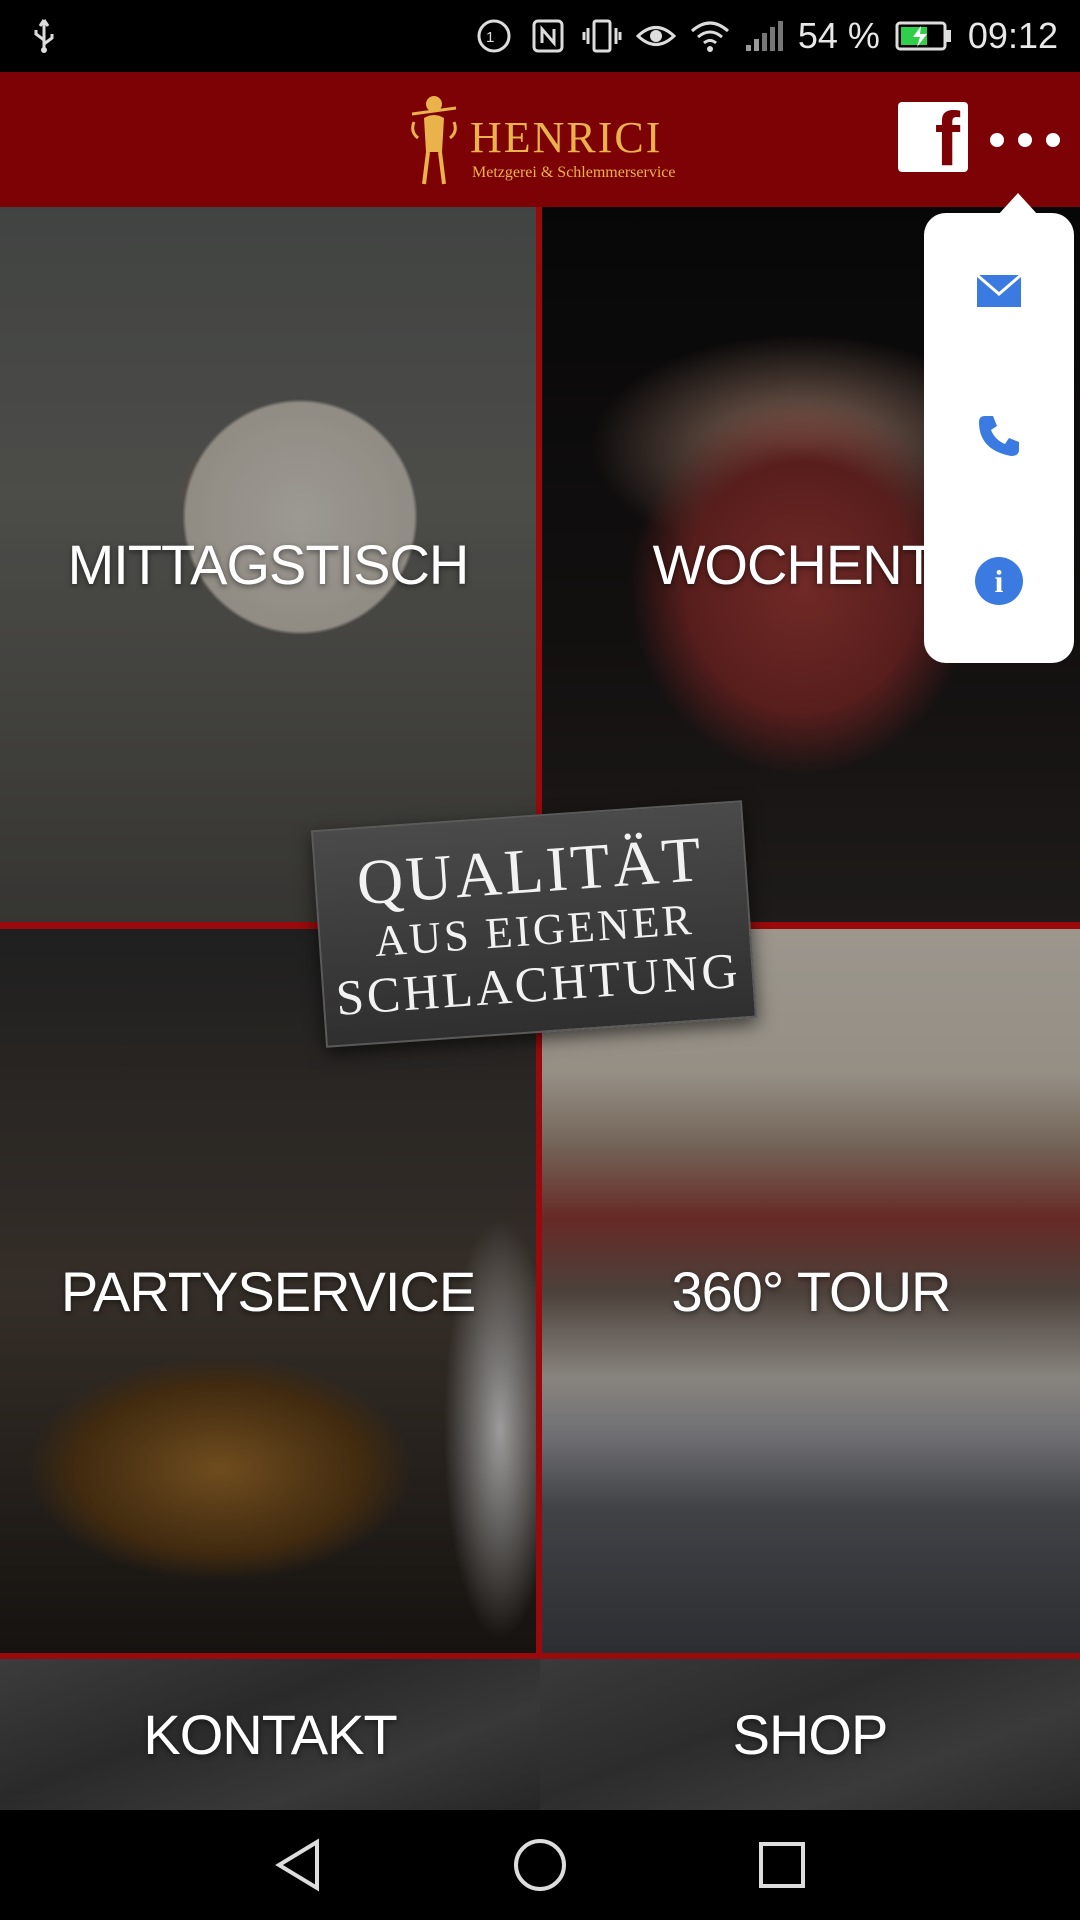 Image resolution: width=1080 pixels, height=1920 pixels. I want to click on phone-icon, so click(999, 438).